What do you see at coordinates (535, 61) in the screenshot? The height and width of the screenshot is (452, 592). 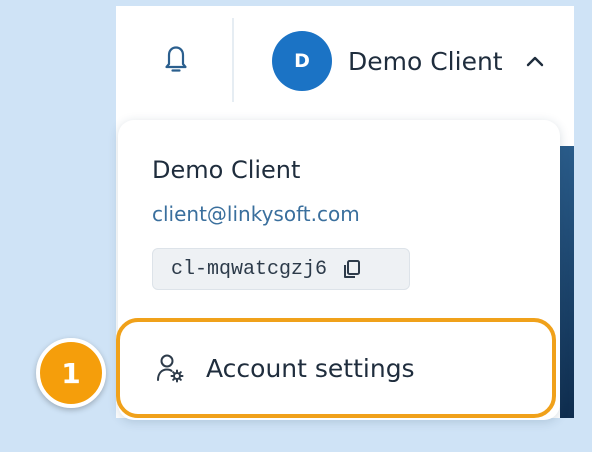 I see `chevron-up-icon` at bounding box center [535, 61].